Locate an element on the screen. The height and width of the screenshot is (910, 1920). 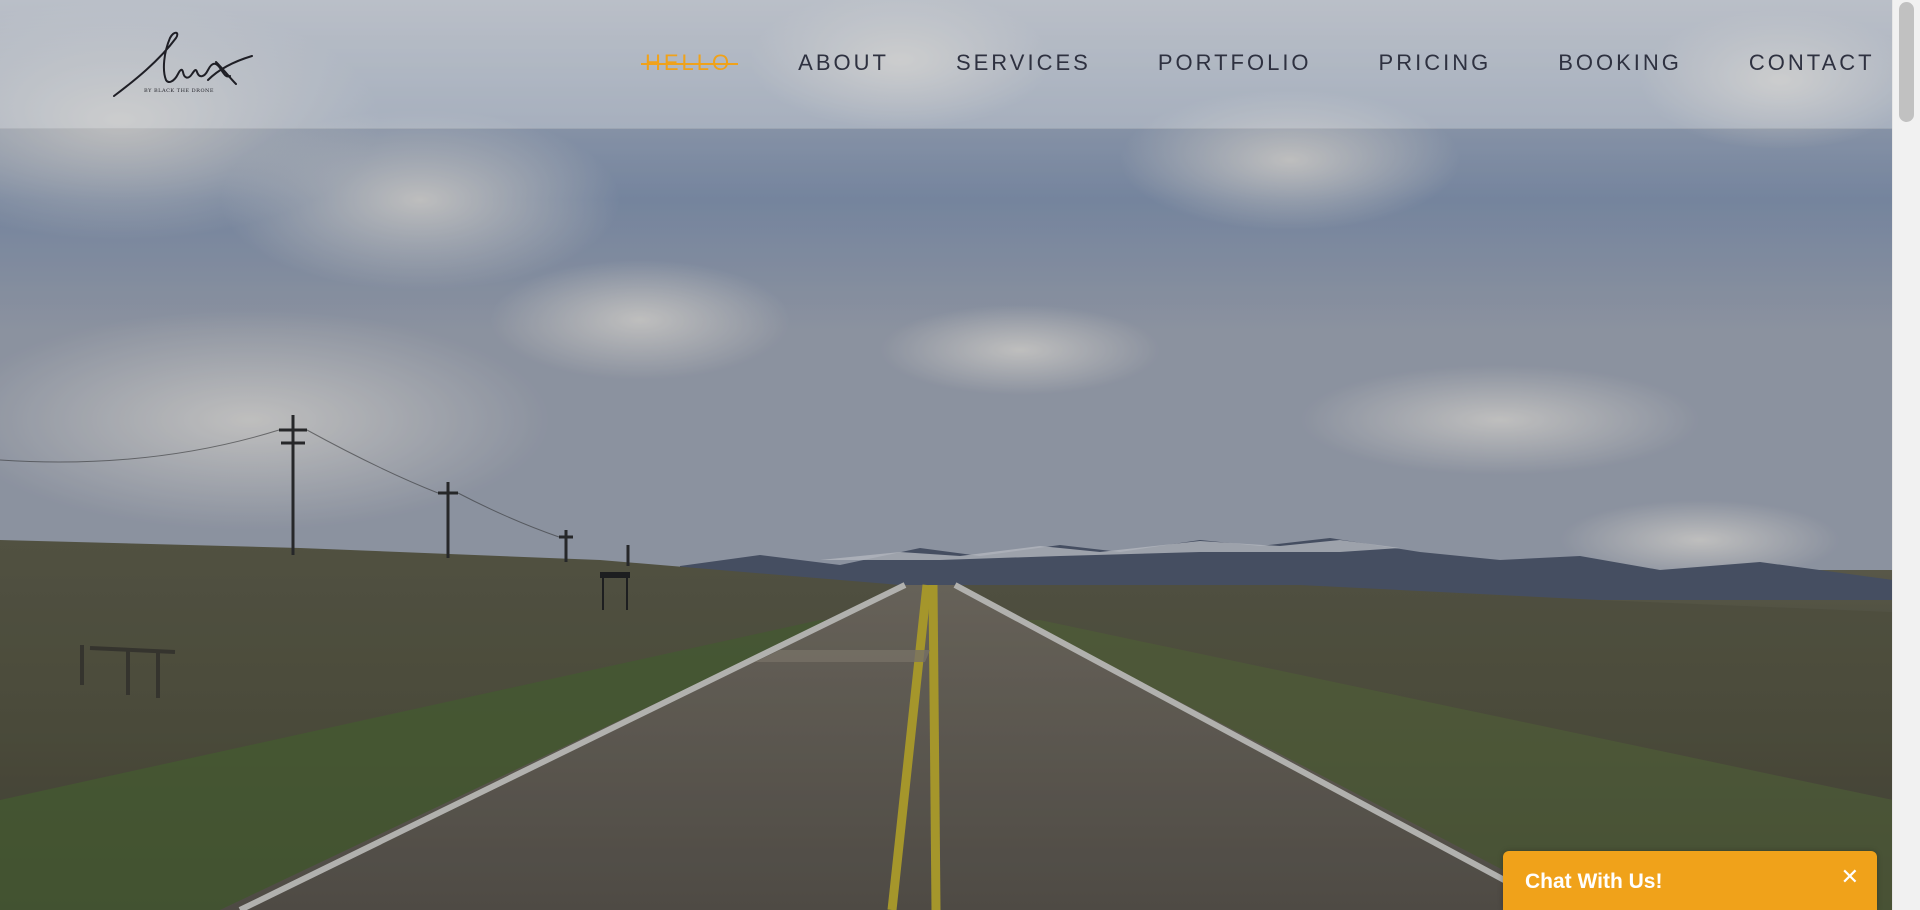
scrollbar-thumb is located at coordinates (1906, 62).